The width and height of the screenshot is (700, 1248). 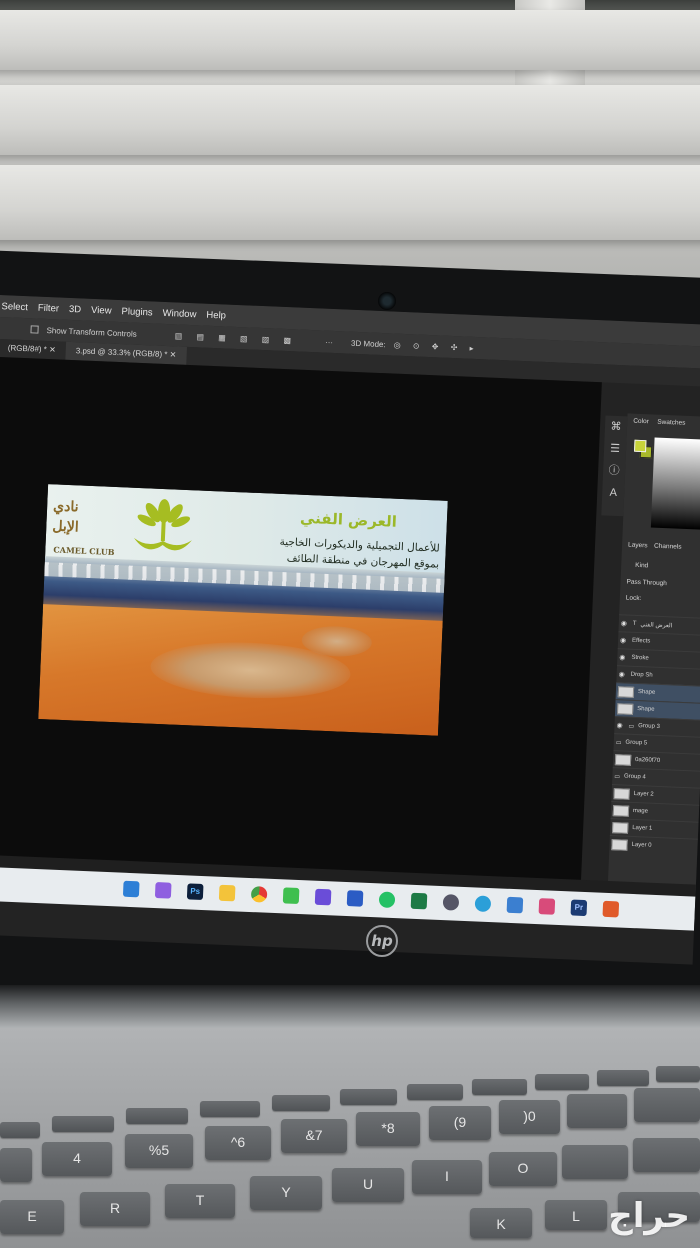 What do you see at coordinates (236, 338) in the screenshot?
I see `align-icons: ▥ ▤ ▦ ▧ ▨ ▩` at bounding box center [236, 338].